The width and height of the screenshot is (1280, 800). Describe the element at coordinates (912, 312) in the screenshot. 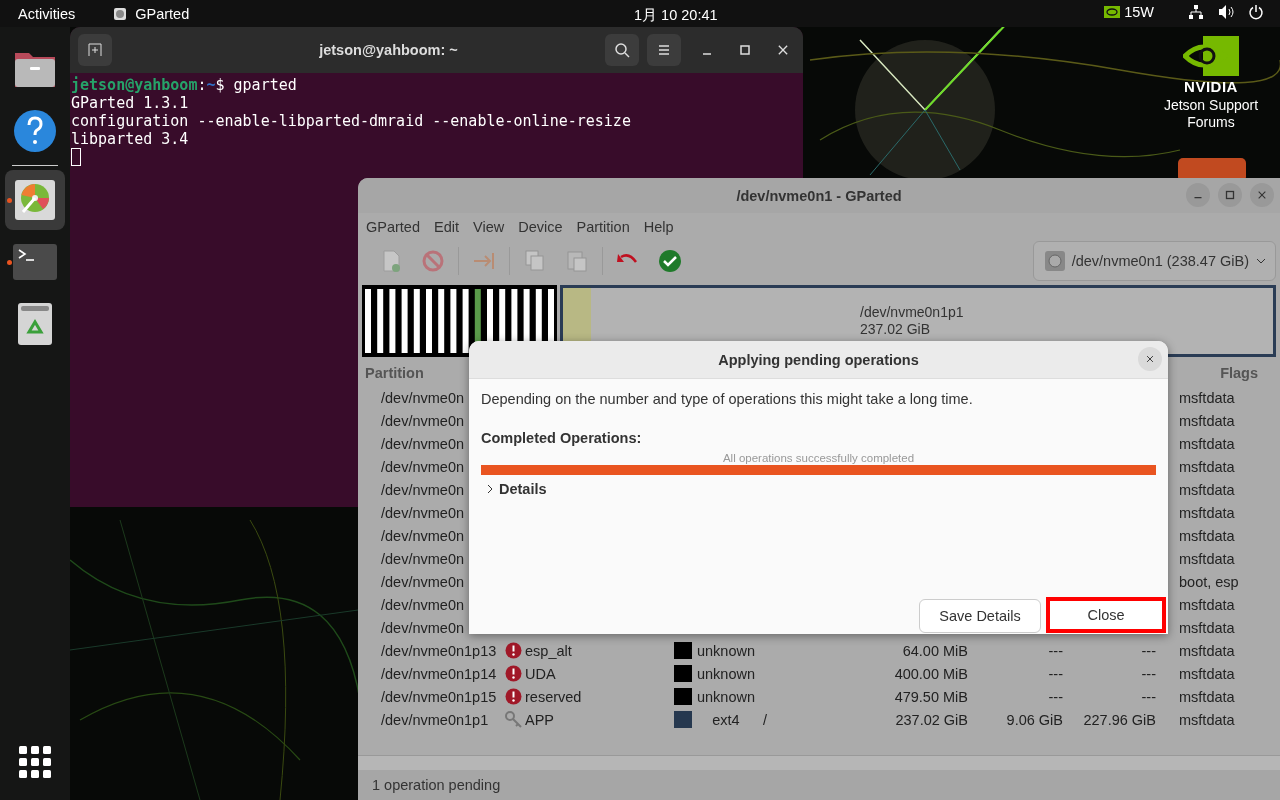

I see `partition-label: /dev/nvme0n1p1` at that location.